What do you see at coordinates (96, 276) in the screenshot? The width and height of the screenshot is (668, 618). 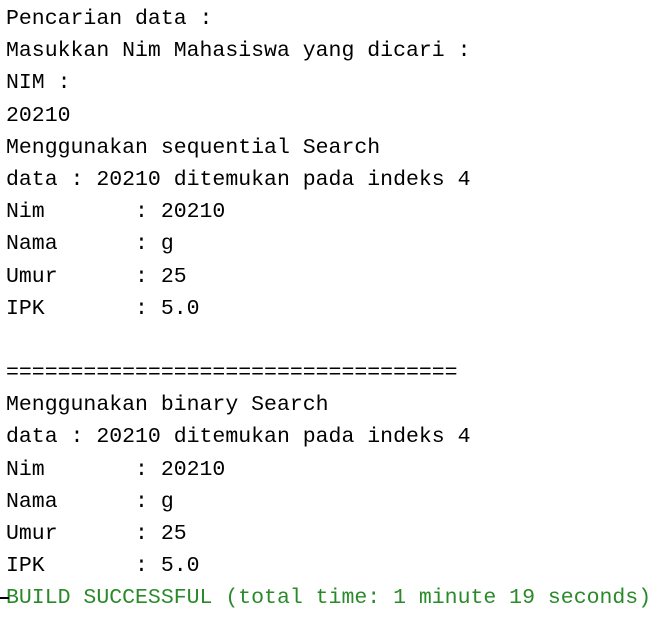 I see `console-line-sequential-umur: Umur : 25` at bounding box center [96, 276].